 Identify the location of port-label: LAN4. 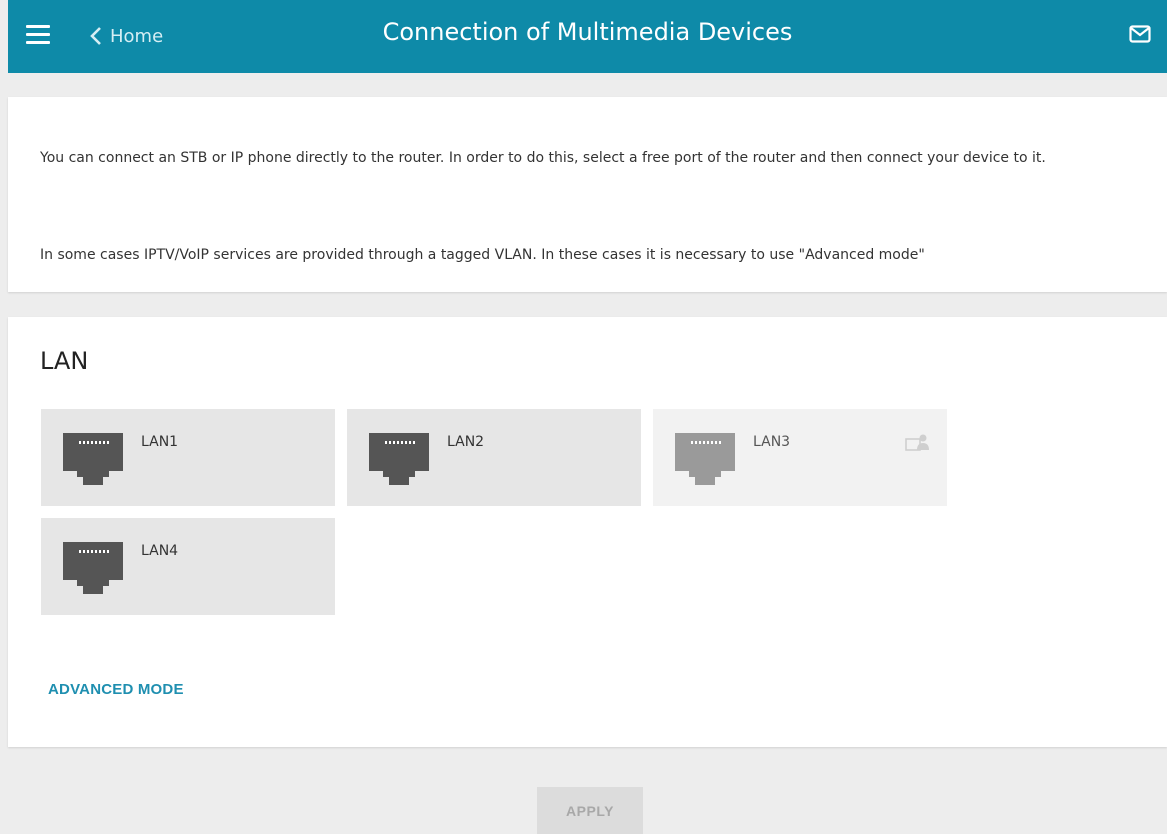
(160, 551).